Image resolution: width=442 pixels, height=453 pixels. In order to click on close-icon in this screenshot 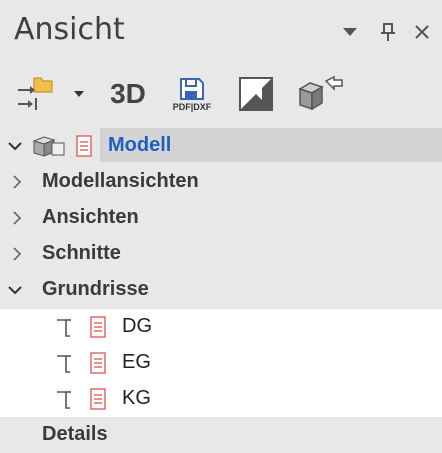, I will do `click(422, 32)`.